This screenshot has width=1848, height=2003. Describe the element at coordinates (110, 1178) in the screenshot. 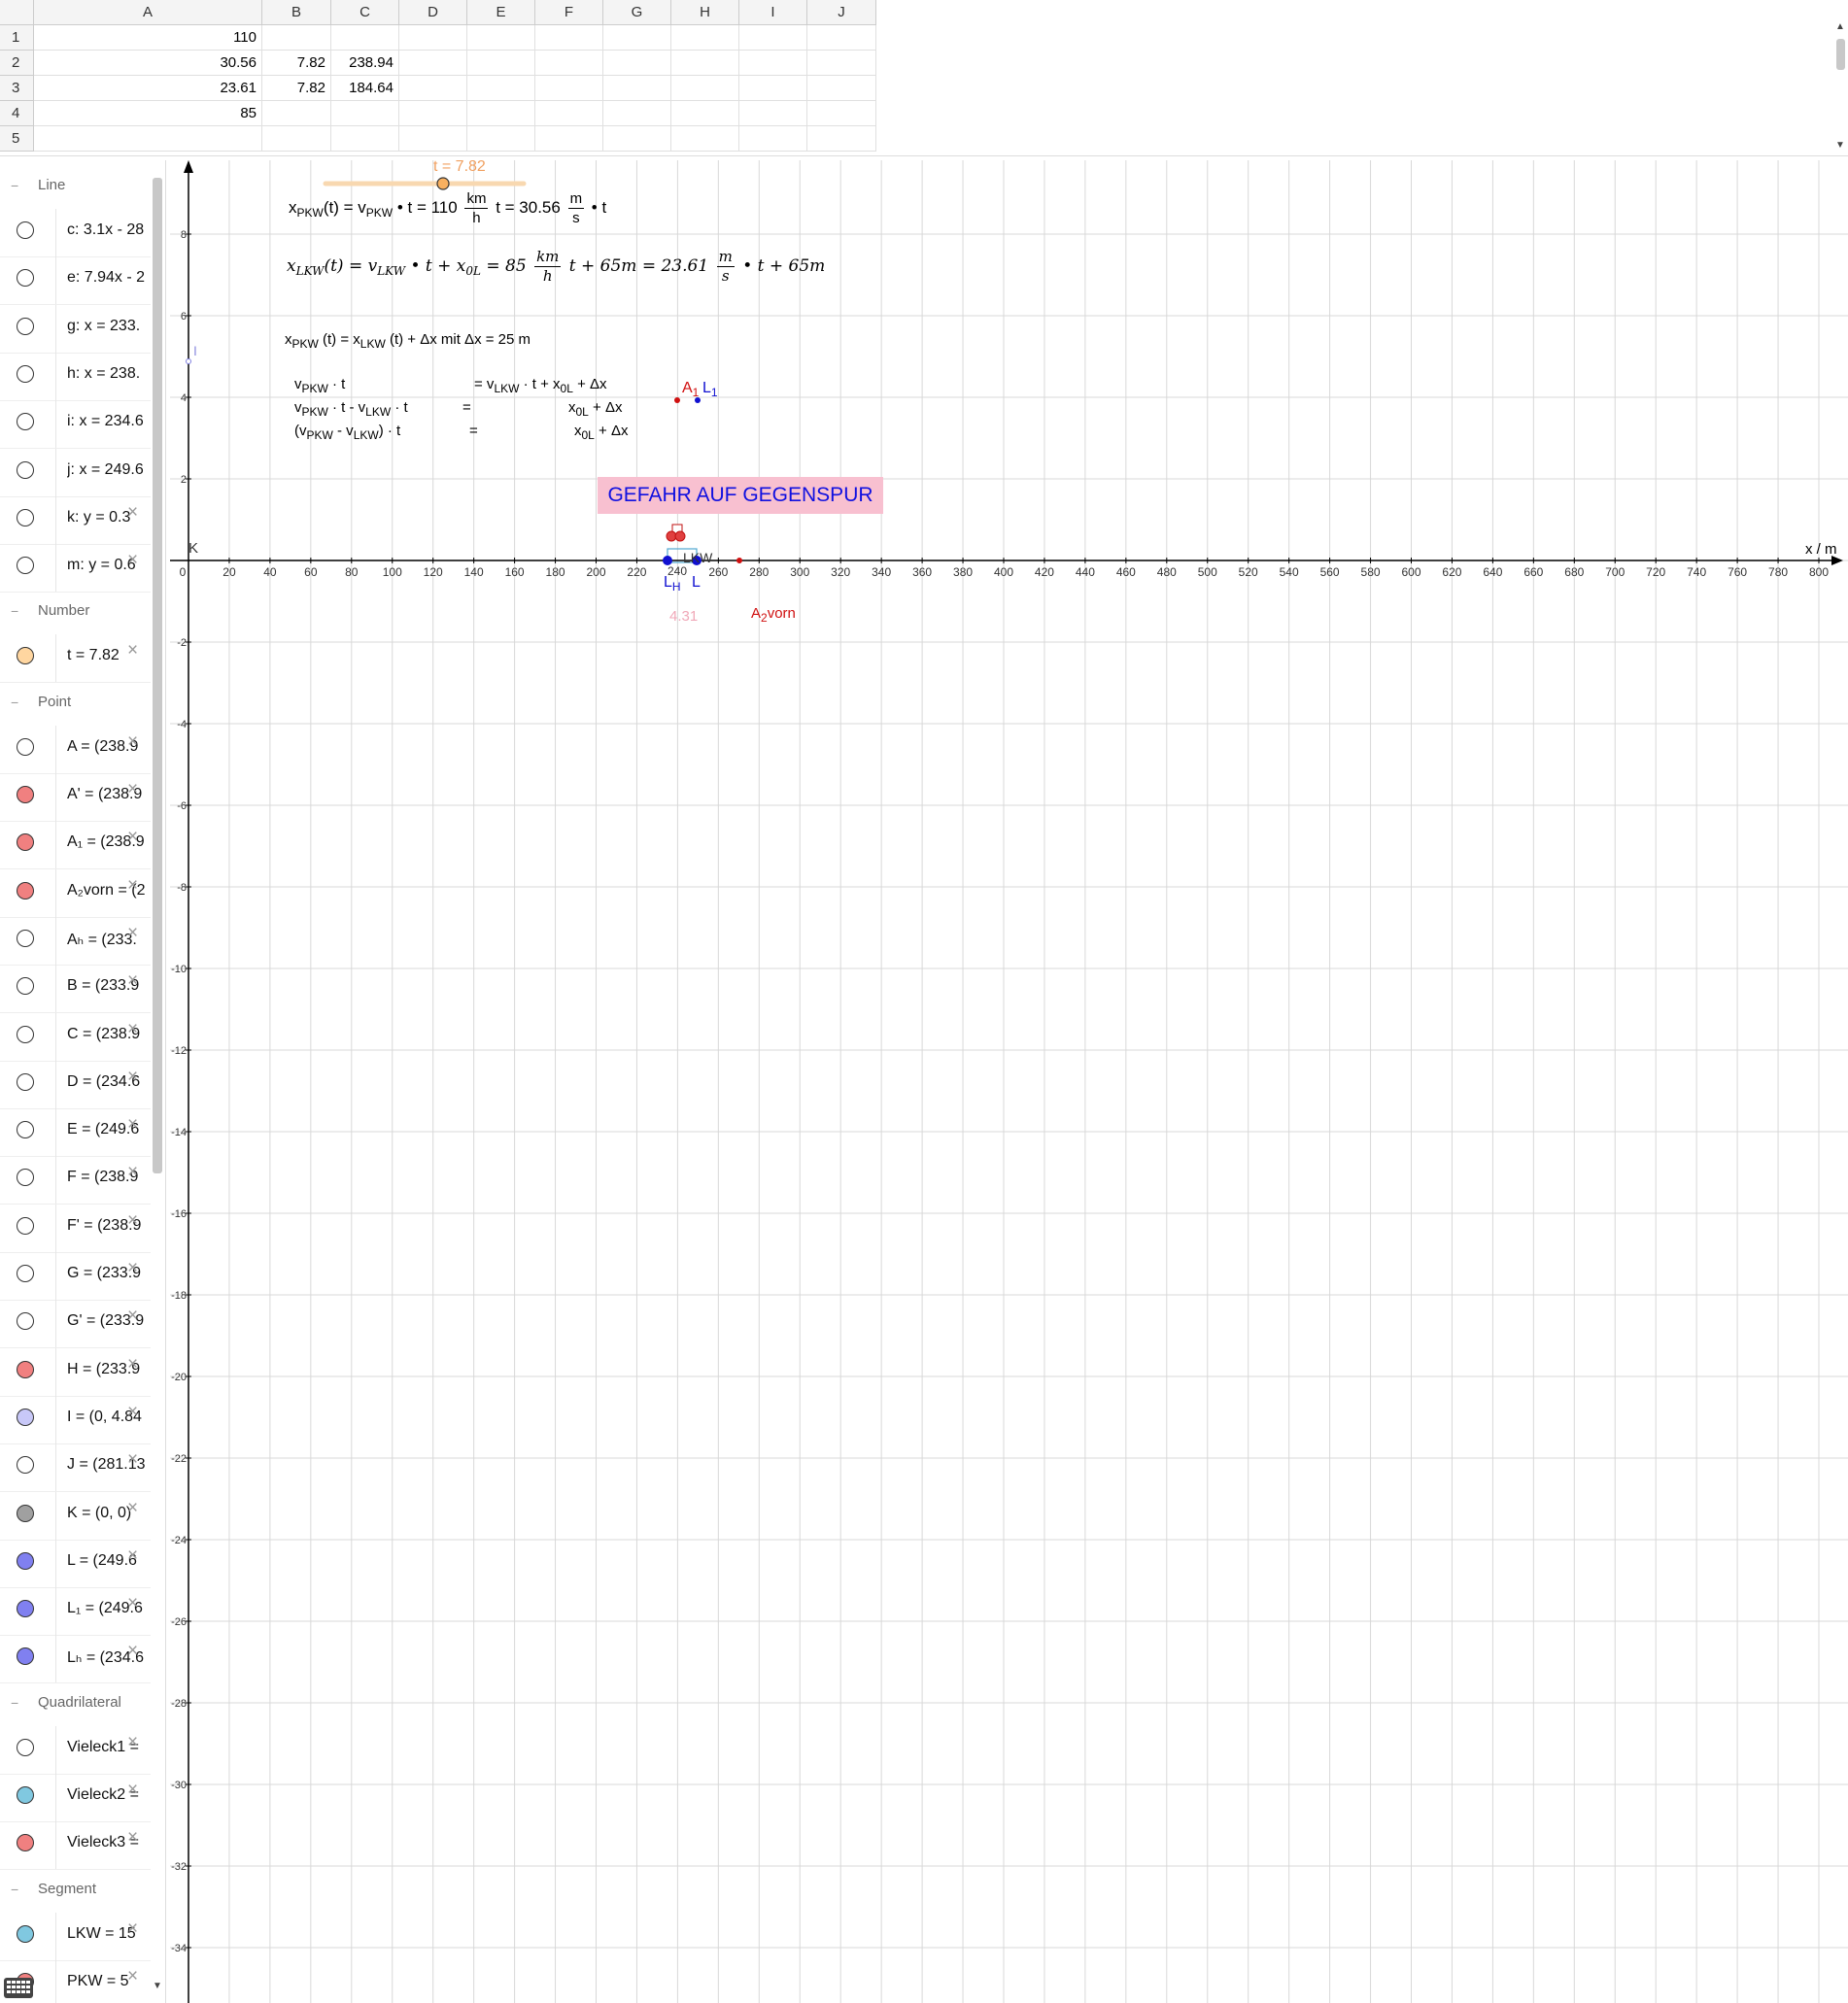

I see `algebra-item-text: F = (238.9` at that location.